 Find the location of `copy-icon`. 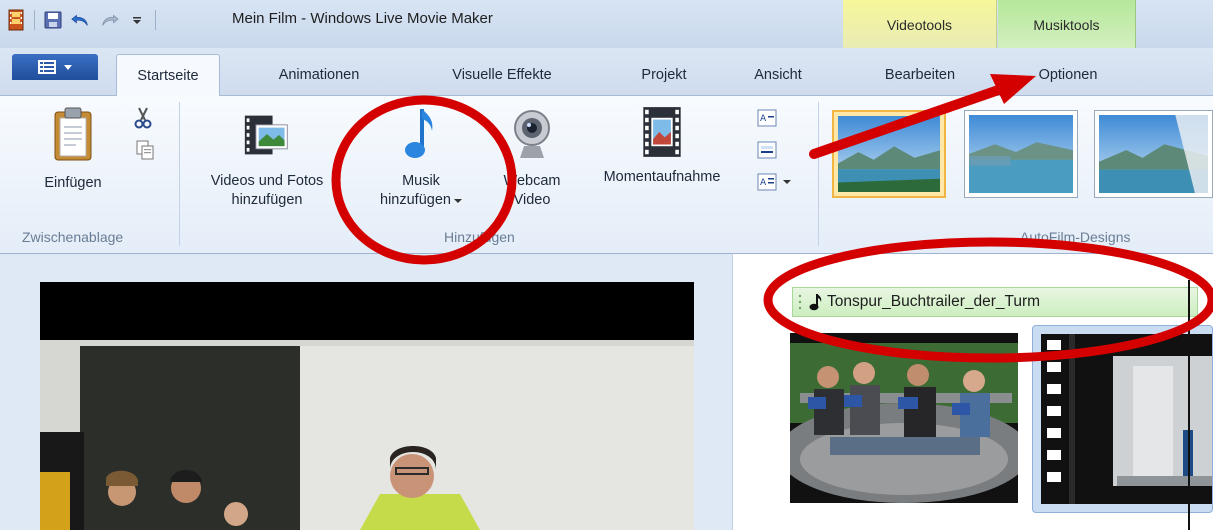

copy-icon is located at coordinates (145, 150).